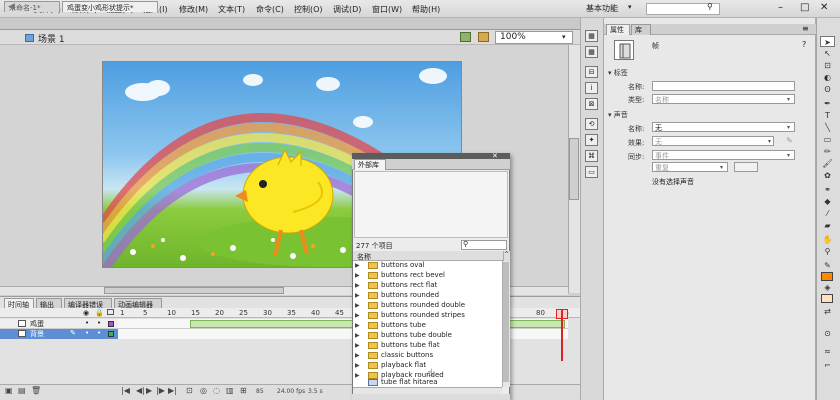 Image resolution: width=840 pixels, height=400 pixels. What do you see at coordinates (49, 303) in the screenshot?
I see `tab-output: 输出` at bounding box center [49, 303].